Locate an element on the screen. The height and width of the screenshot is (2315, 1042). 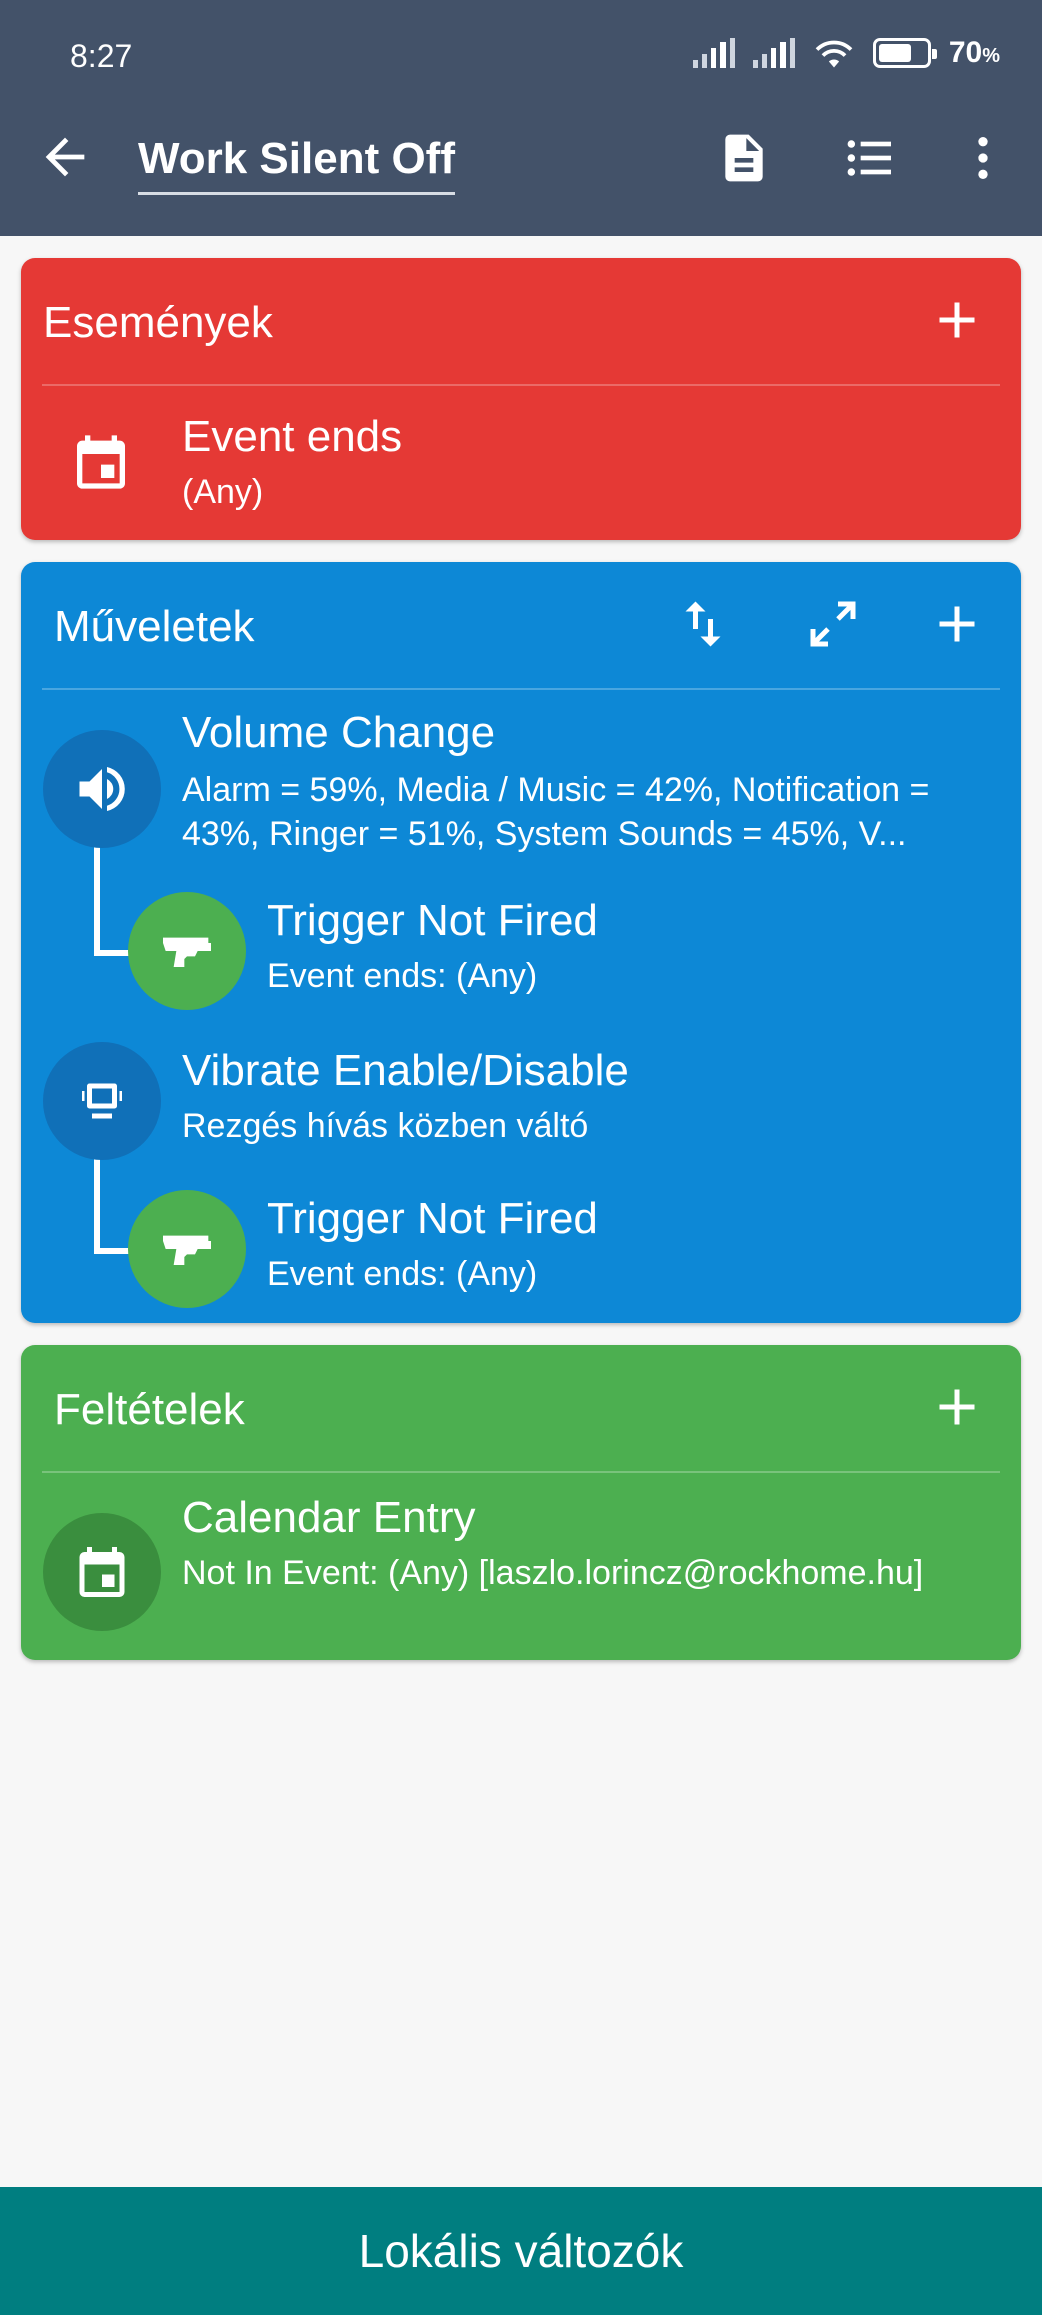
conditions-title: Feltételek is located at coordinates (149, 1409).